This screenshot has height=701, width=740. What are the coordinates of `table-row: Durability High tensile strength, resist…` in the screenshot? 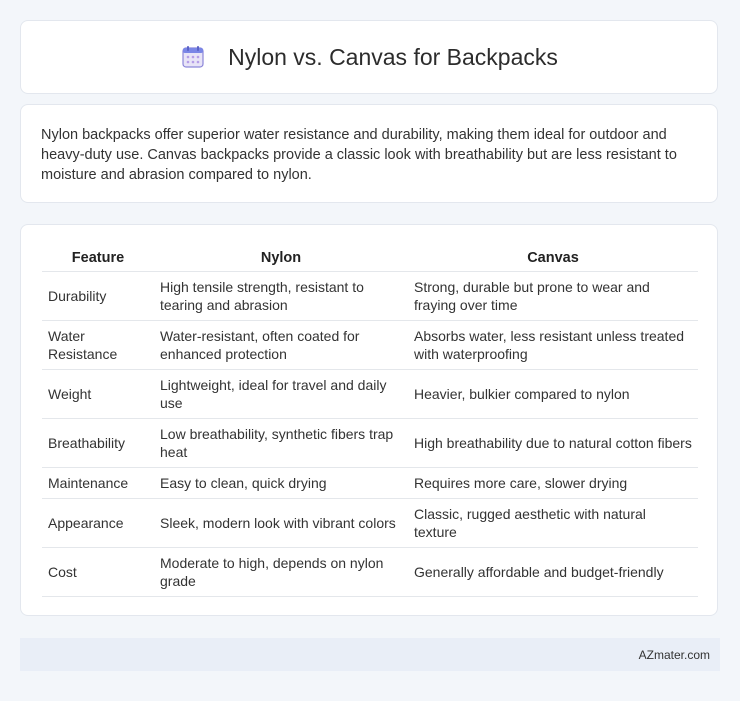 It's located at (370, 296).